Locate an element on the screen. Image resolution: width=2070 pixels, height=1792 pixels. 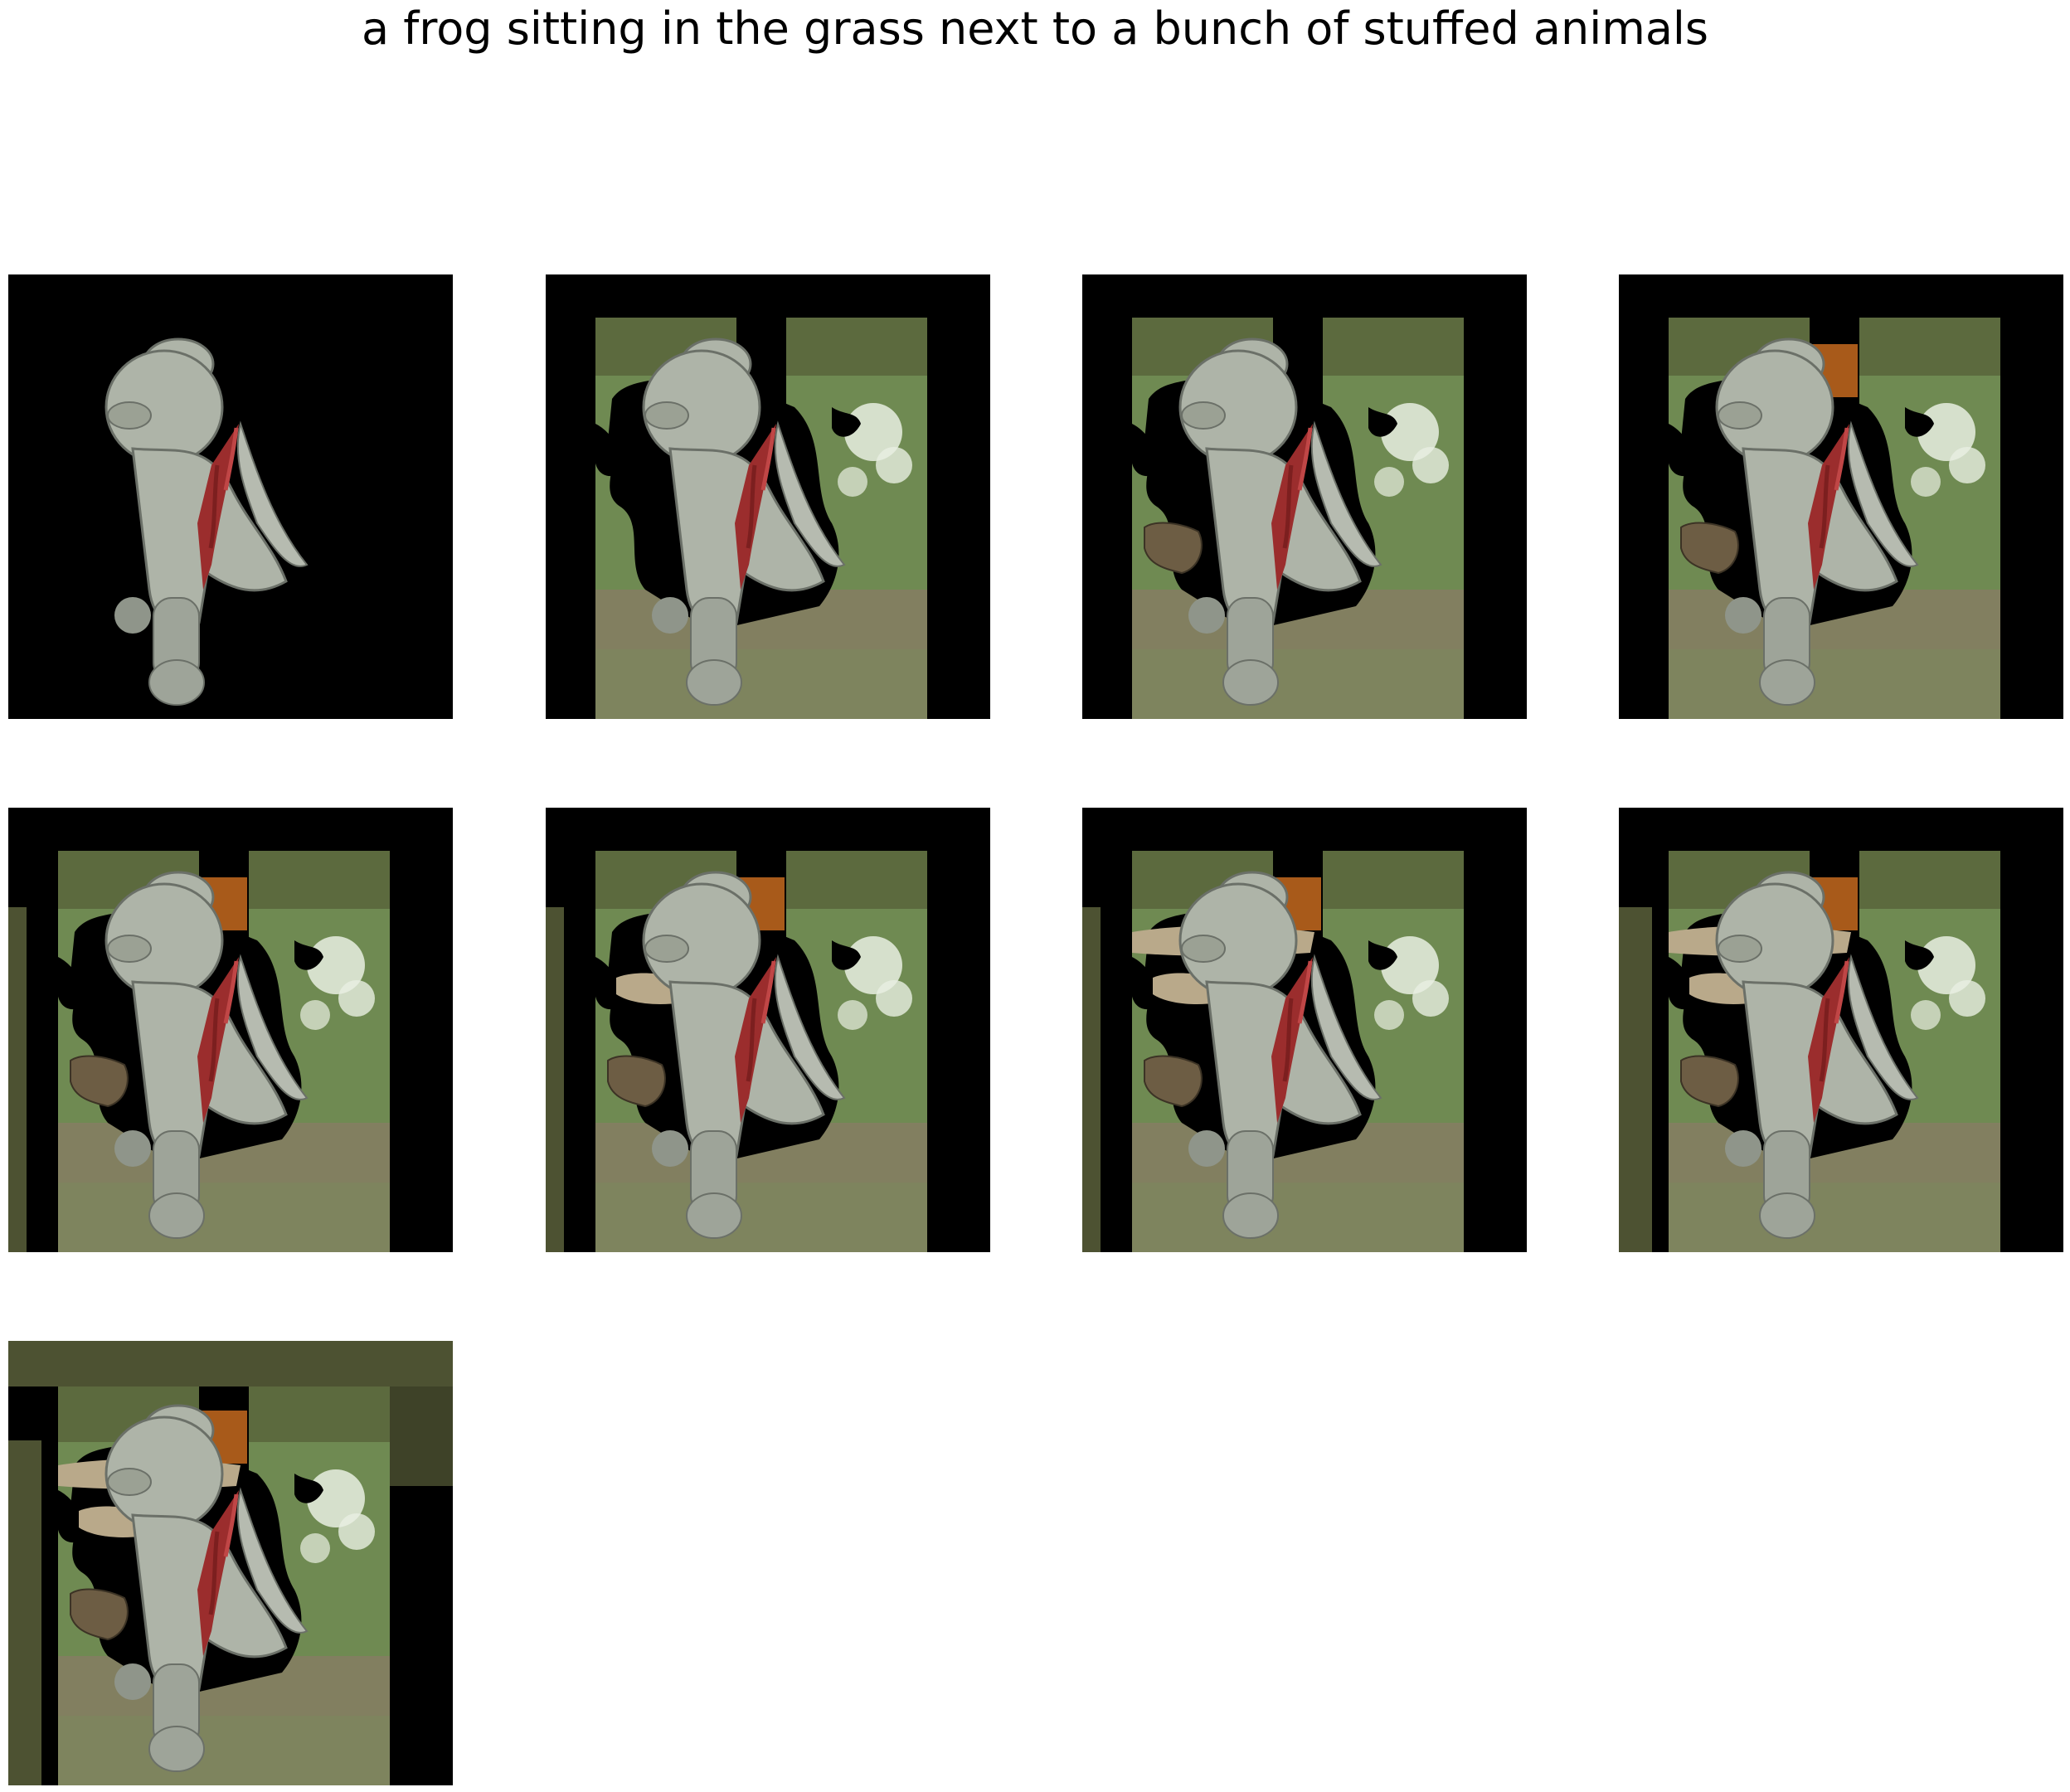
right-moss-band is located at coordinates (422, 1436).